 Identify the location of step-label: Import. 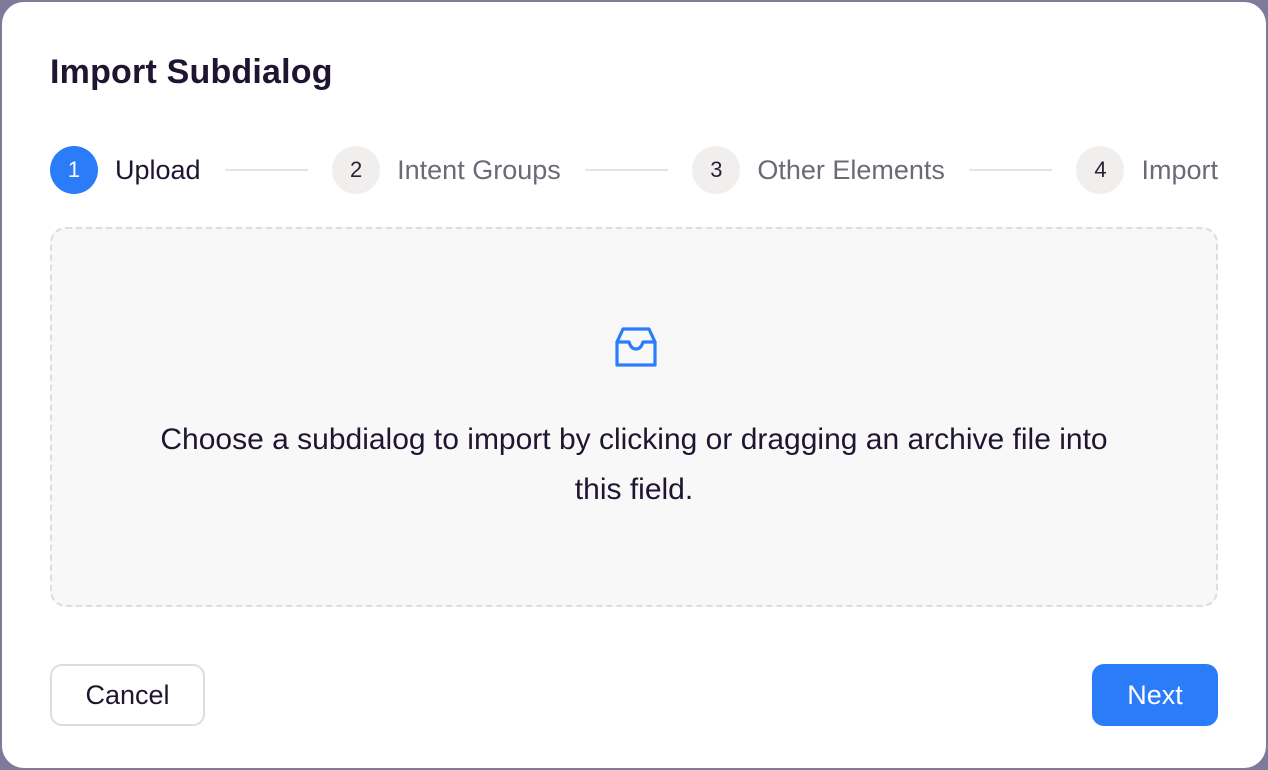
(1180, 169).